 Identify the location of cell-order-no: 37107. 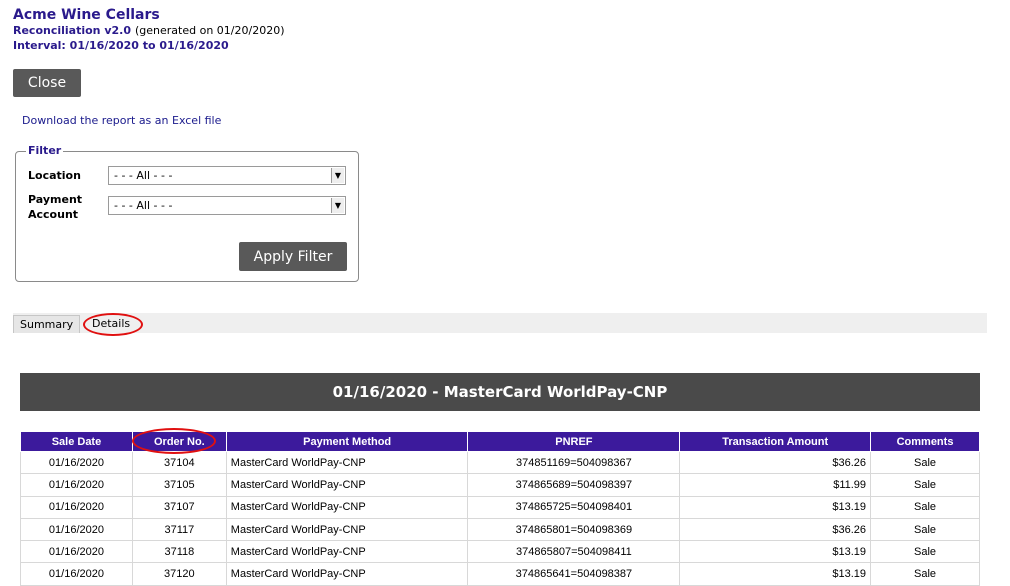
(179, 507).